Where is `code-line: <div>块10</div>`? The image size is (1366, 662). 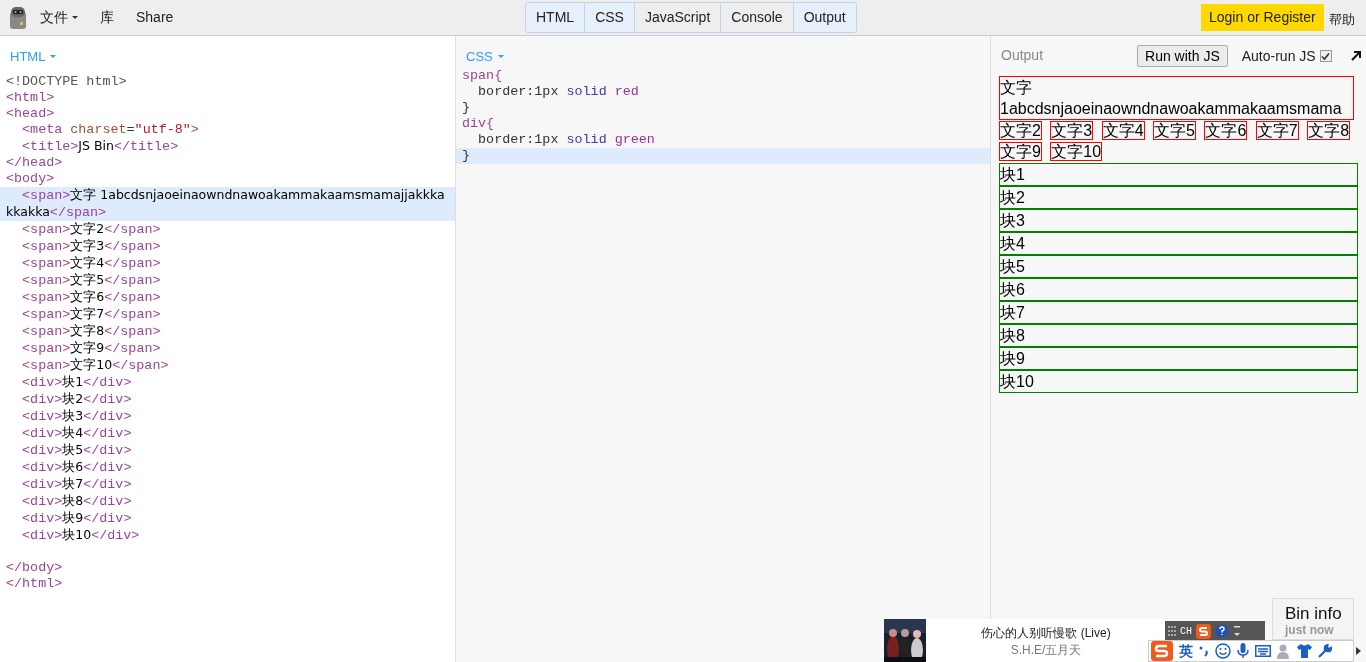 code-line: <div>块10</div> is located at coordinates (81, 535).